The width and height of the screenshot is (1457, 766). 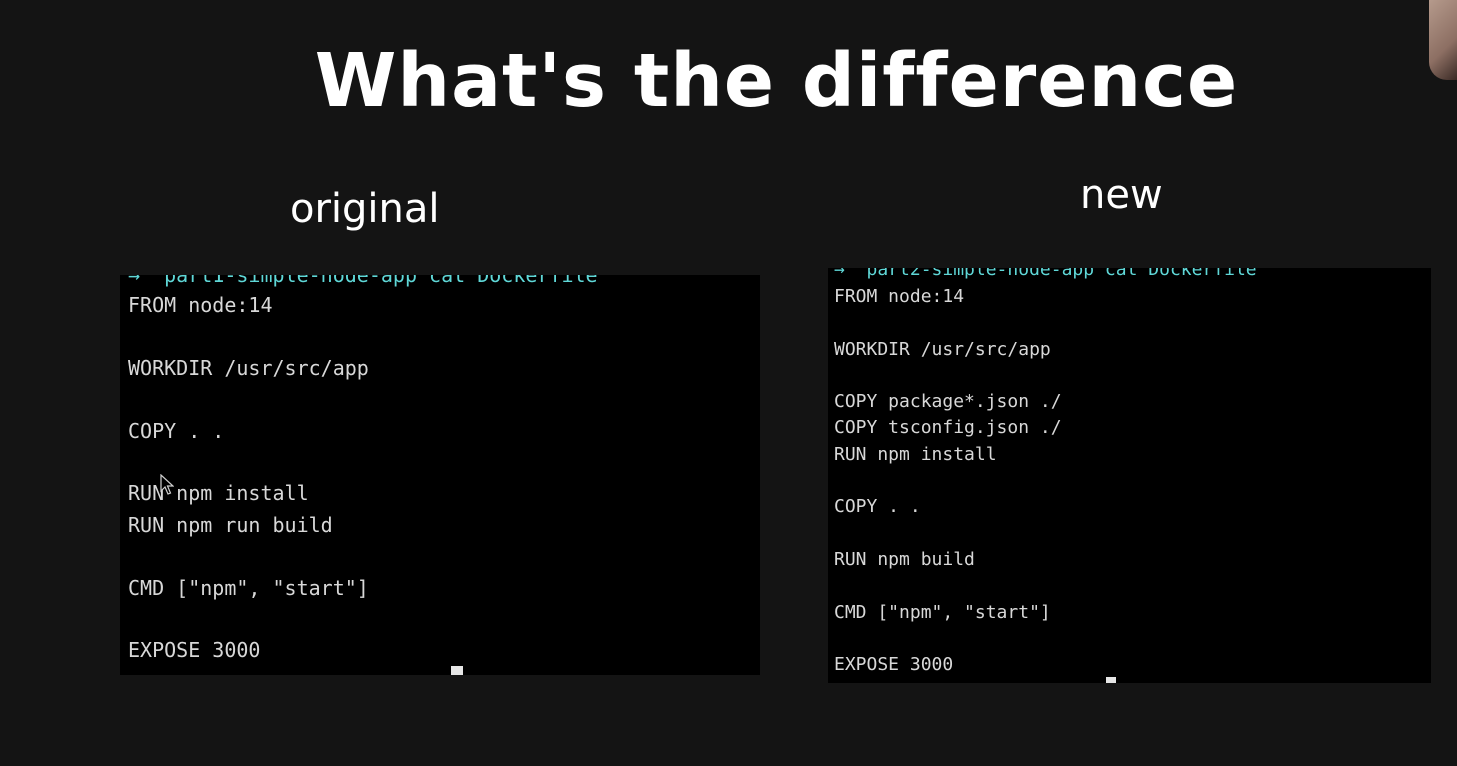 What do you see at coordinates (167, 484) in the screenshot?
I see `mouse-pointer-icon` at bounding box center [167, 484].